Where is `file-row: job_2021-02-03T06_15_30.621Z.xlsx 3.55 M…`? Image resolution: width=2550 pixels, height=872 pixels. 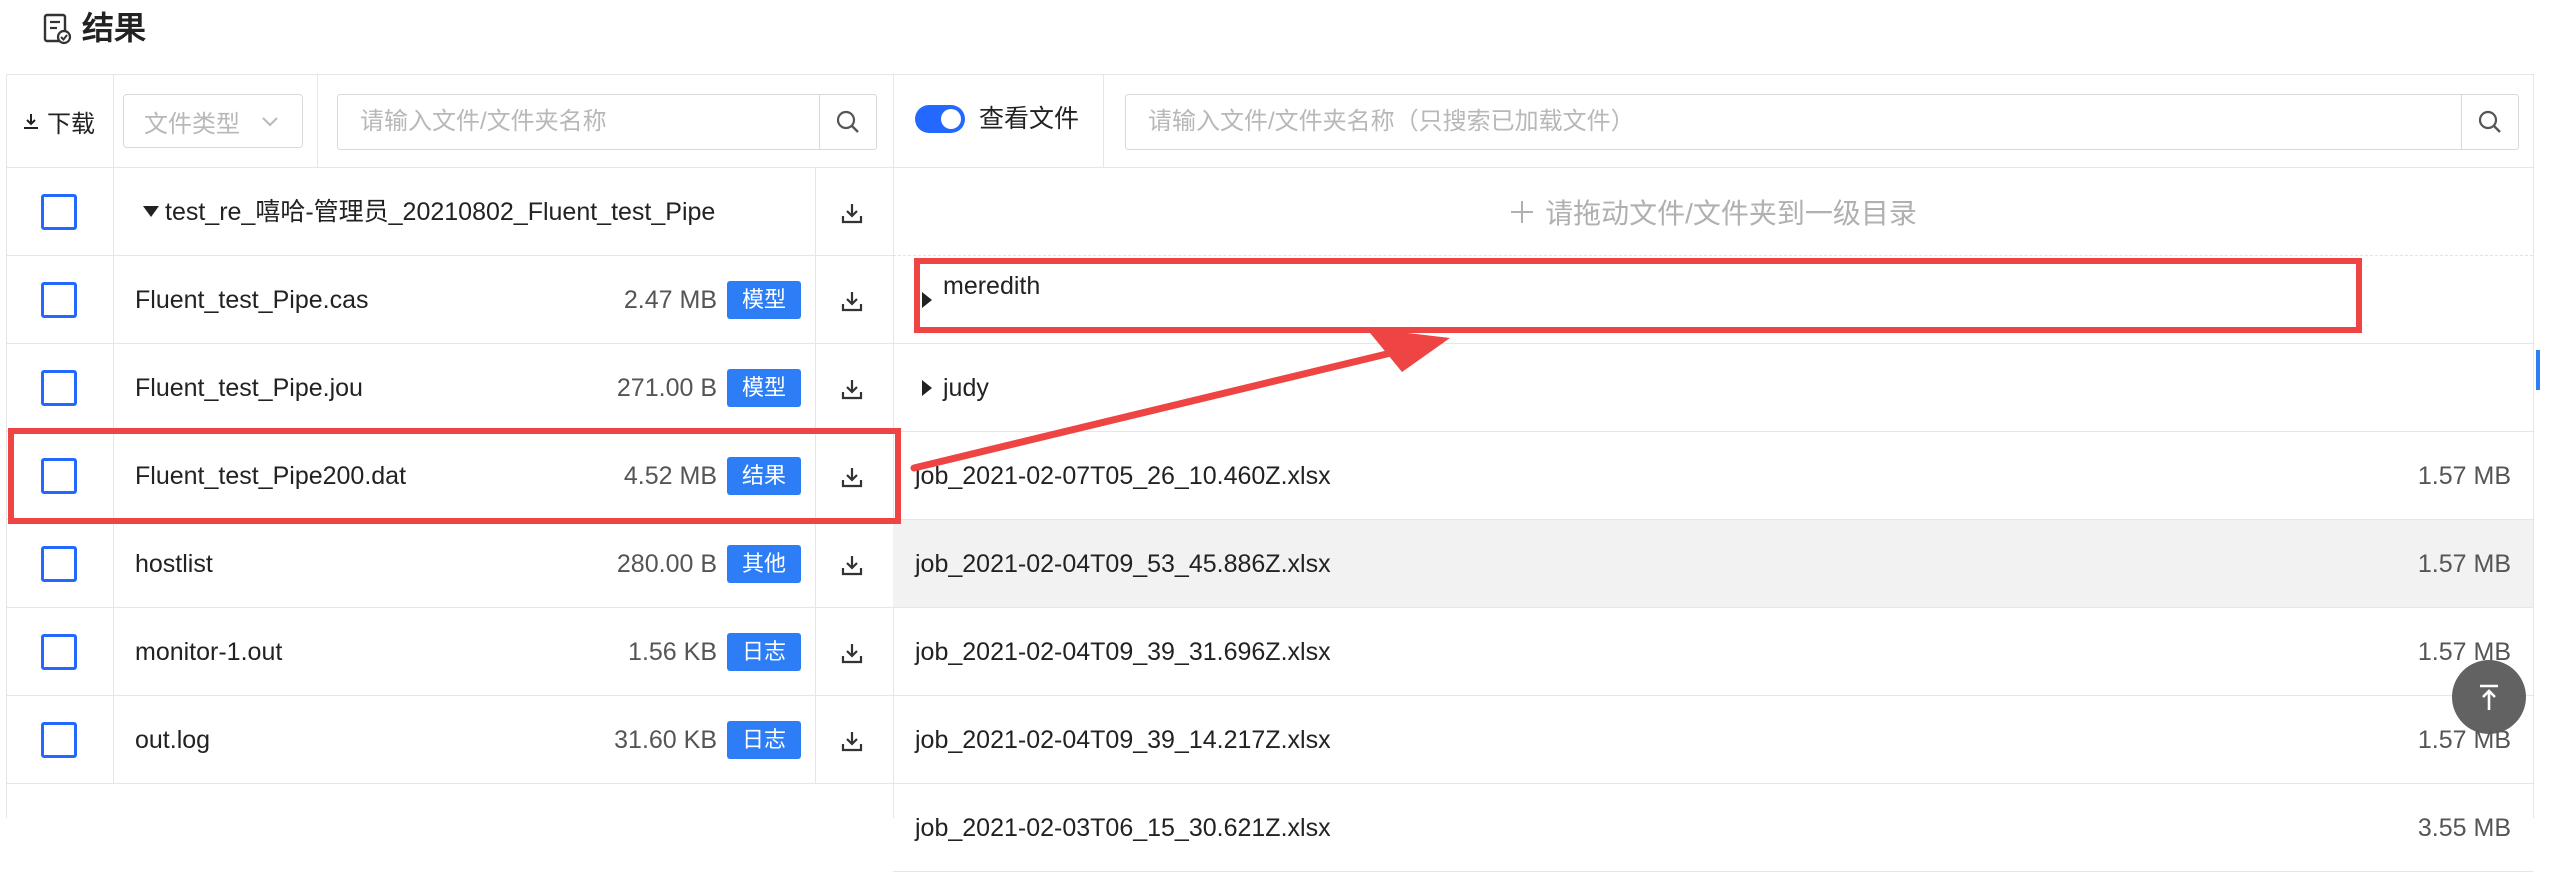 file-row: job_2021-02-03T06_15_30.621Z.xlsx 3.55 M… is located at coordinates (1713, 828).